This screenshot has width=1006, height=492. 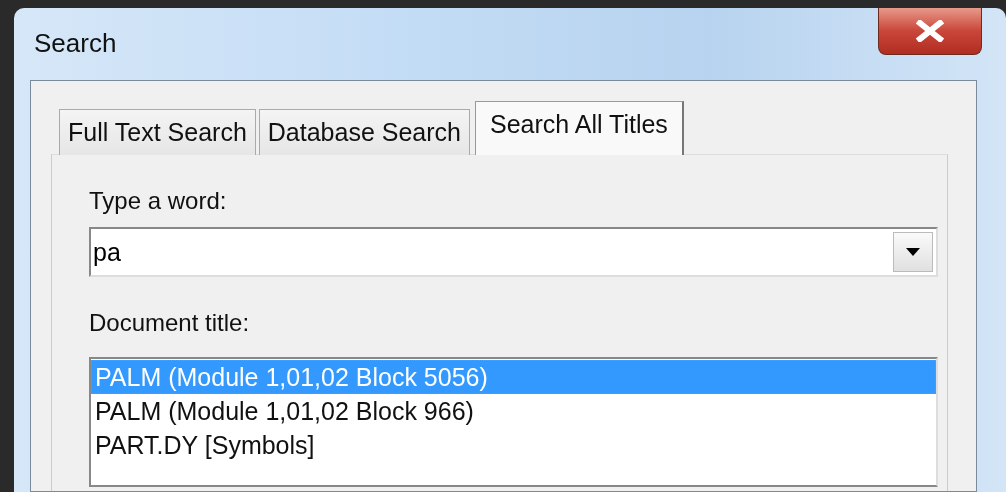 I want to click on field-label: Type a word:, so click(x=158, y=201).